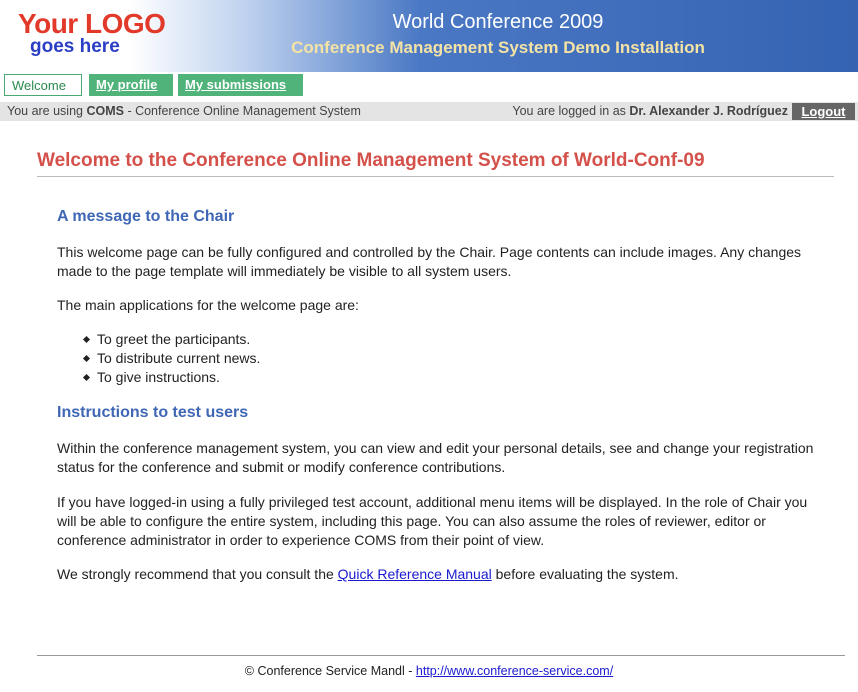  What do you see at coordinates (585, 574) in the screenshot?
I see `recommend-suffix: before evaluating the system.` at bounding box center [585, 574].